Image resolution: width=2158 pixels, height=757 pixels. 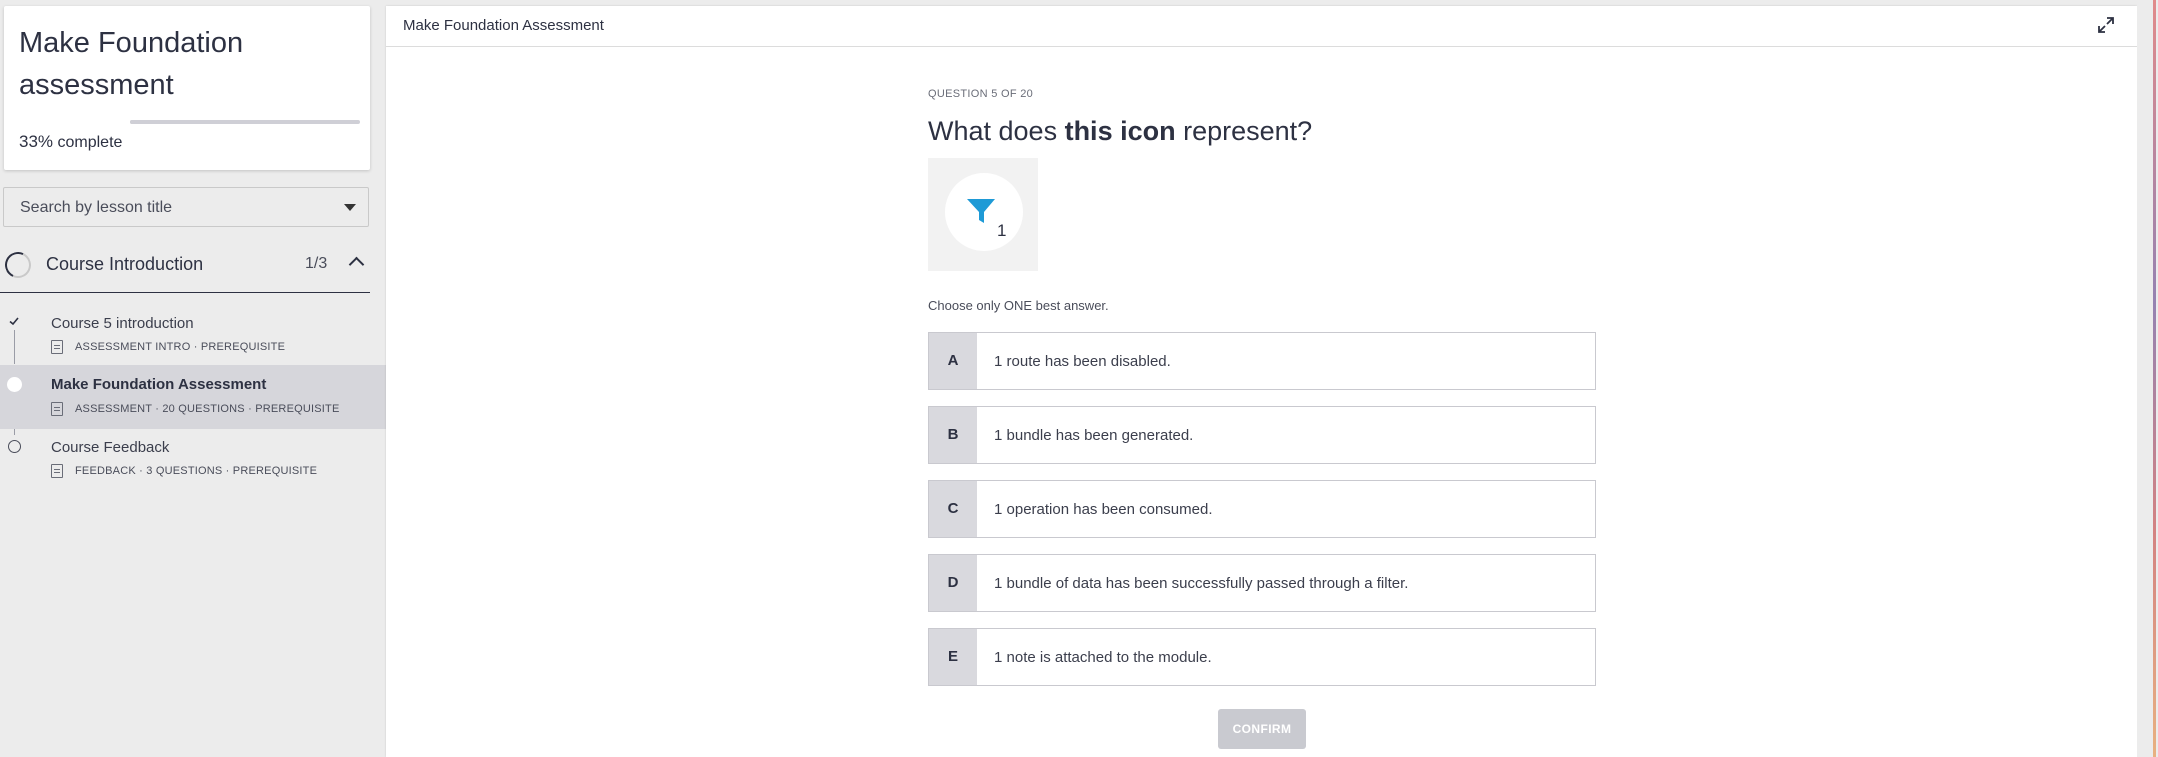 What do you see at coordinates (1018, 305) in the screenshot?
I see `answer-instruction: Choose only ONE best answer.` at bounding box center [1018, 305].